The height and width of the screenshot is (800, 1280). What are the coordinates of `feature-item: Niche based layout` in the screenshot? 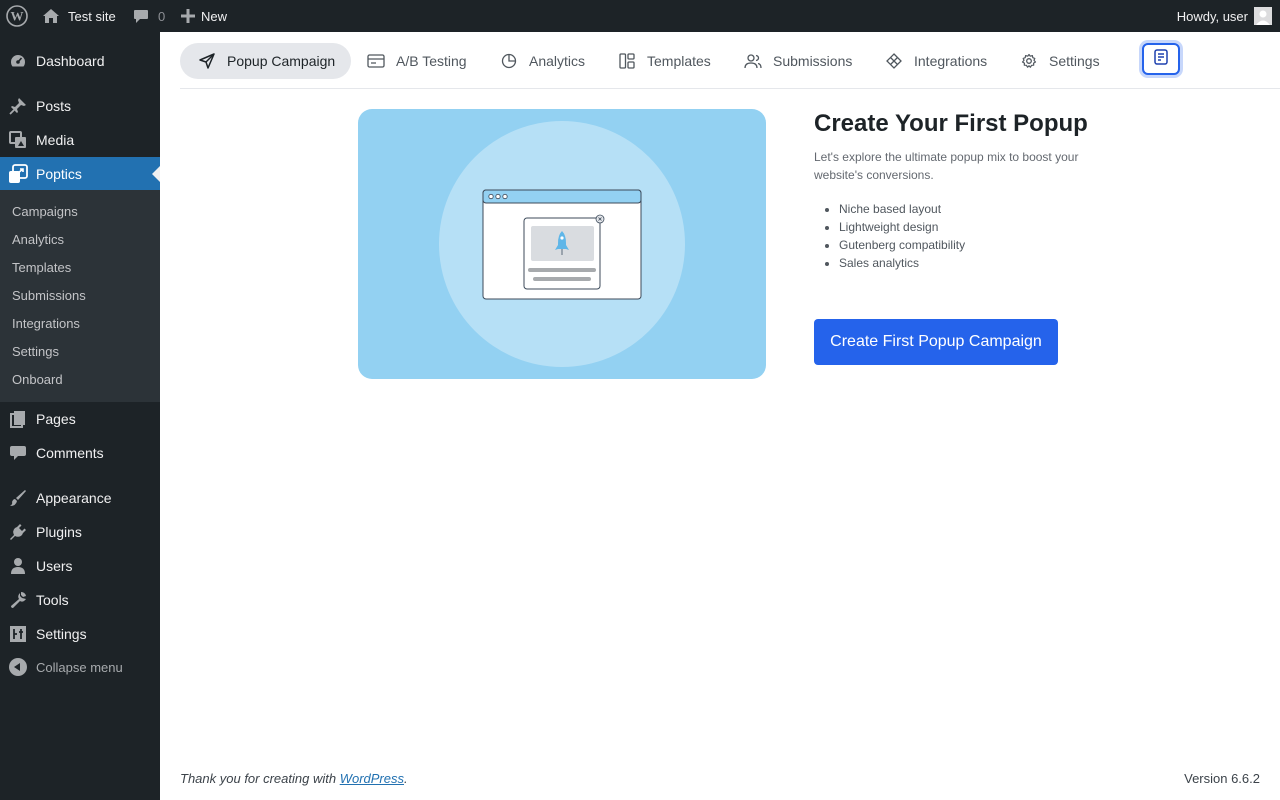 It's located at (902, 209).